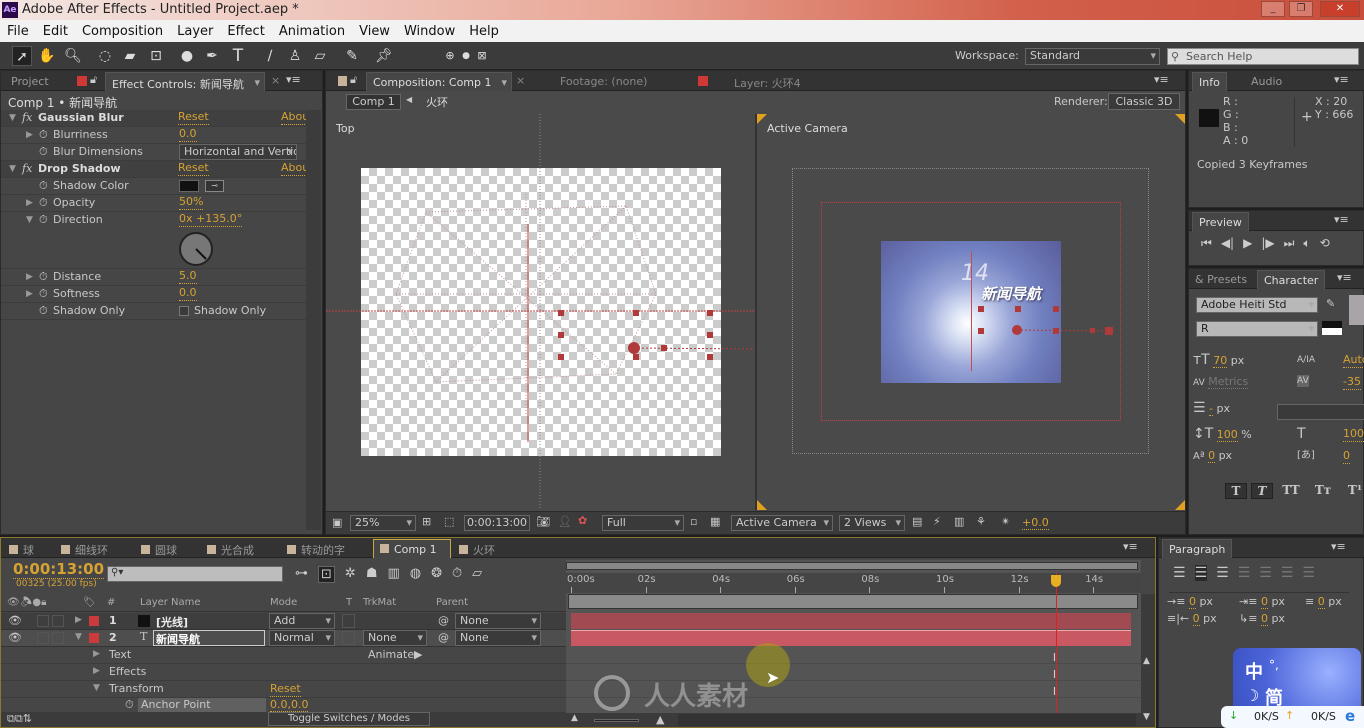  Describe the element at coordinates (94, 638) in the screenshot. I see `label-color` at that location.